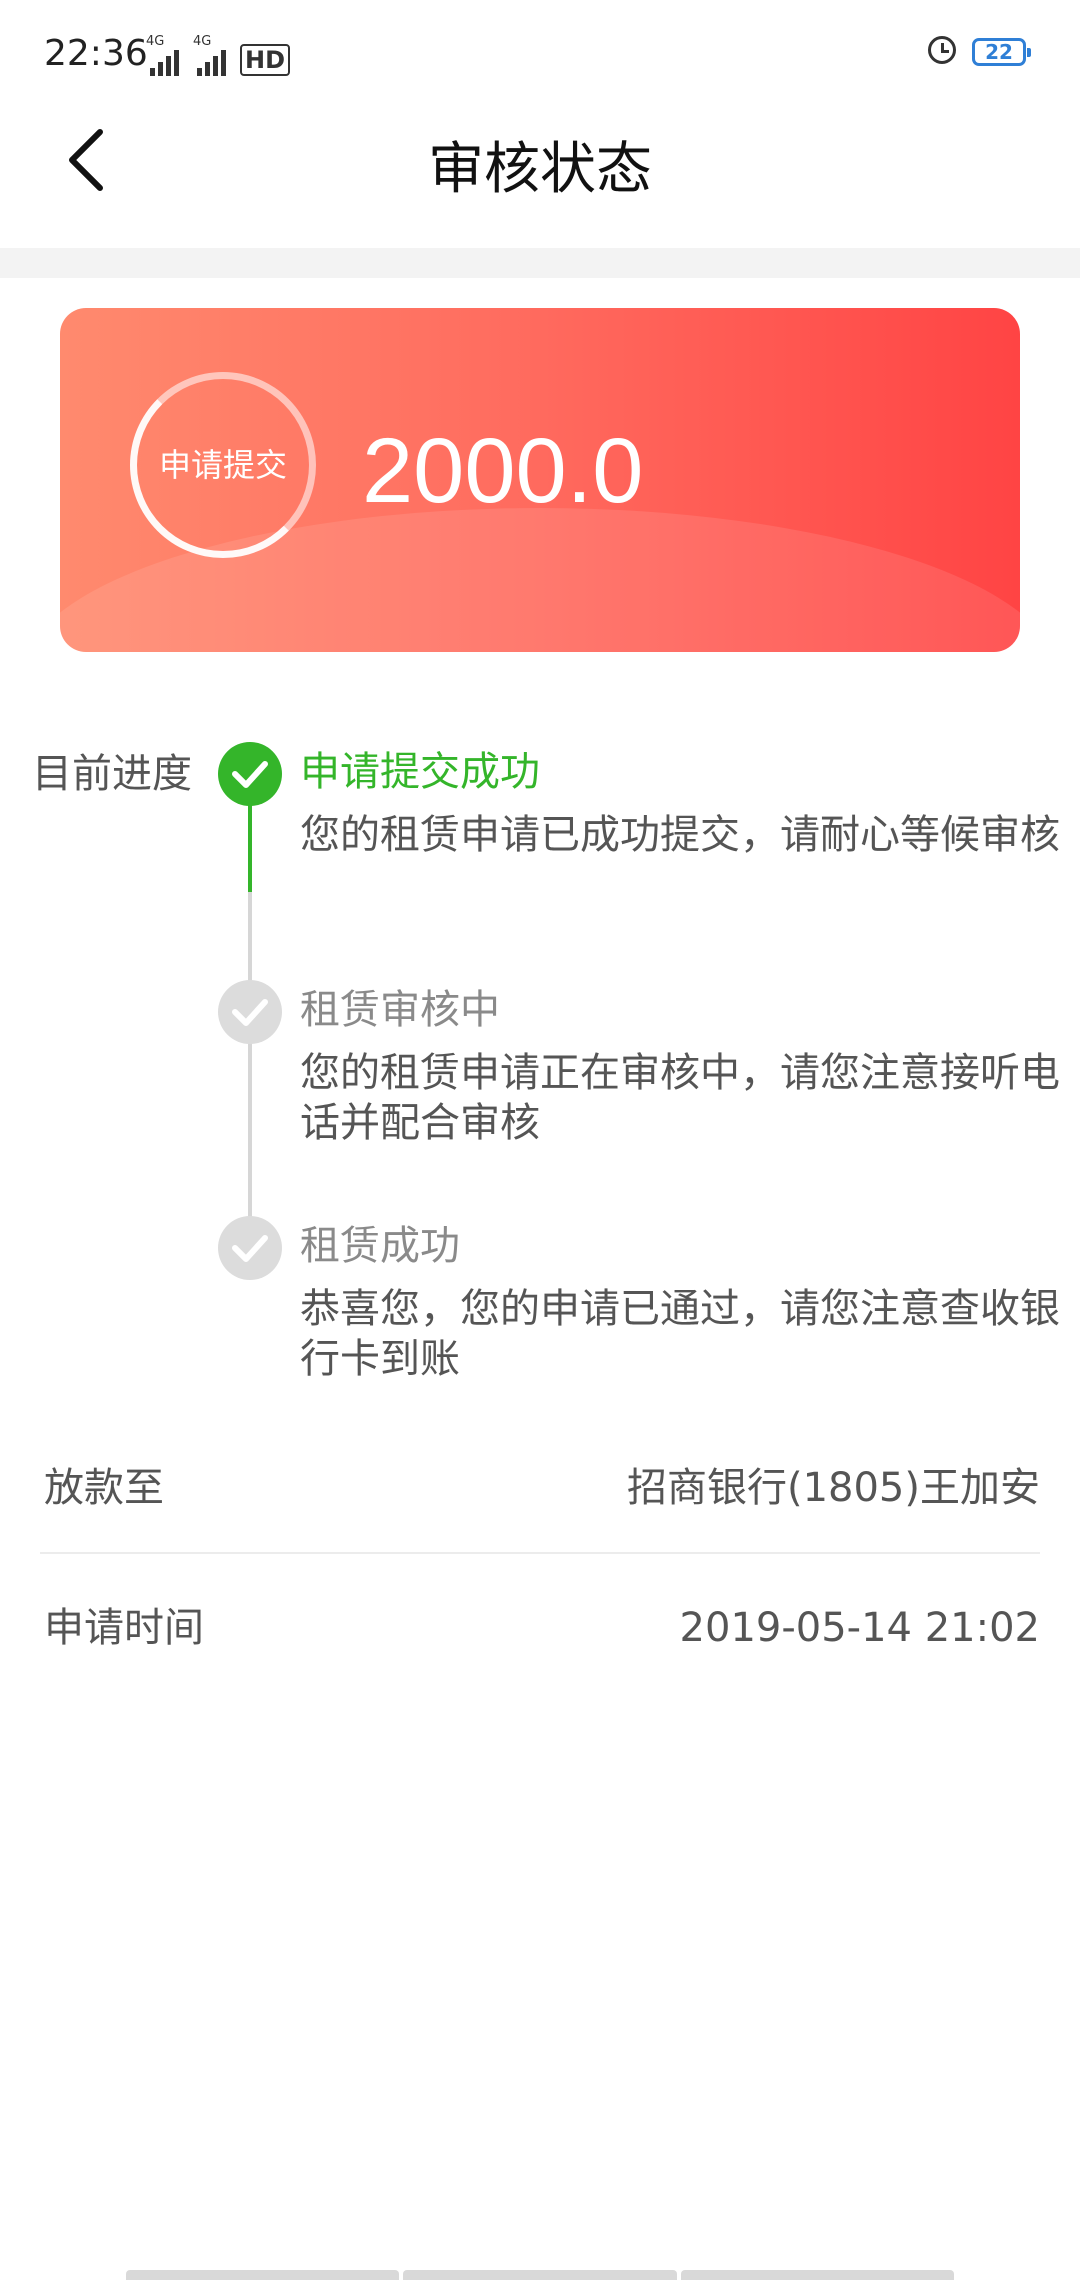 This screenshot has height=2280, width=1080. What do you see at coordinates (680, 1334) in the screenshot?
I see `step-description: 恭喜您，您的申请已通过，请您注意查收银 行卡到账` at bounding box center [680, 1334].